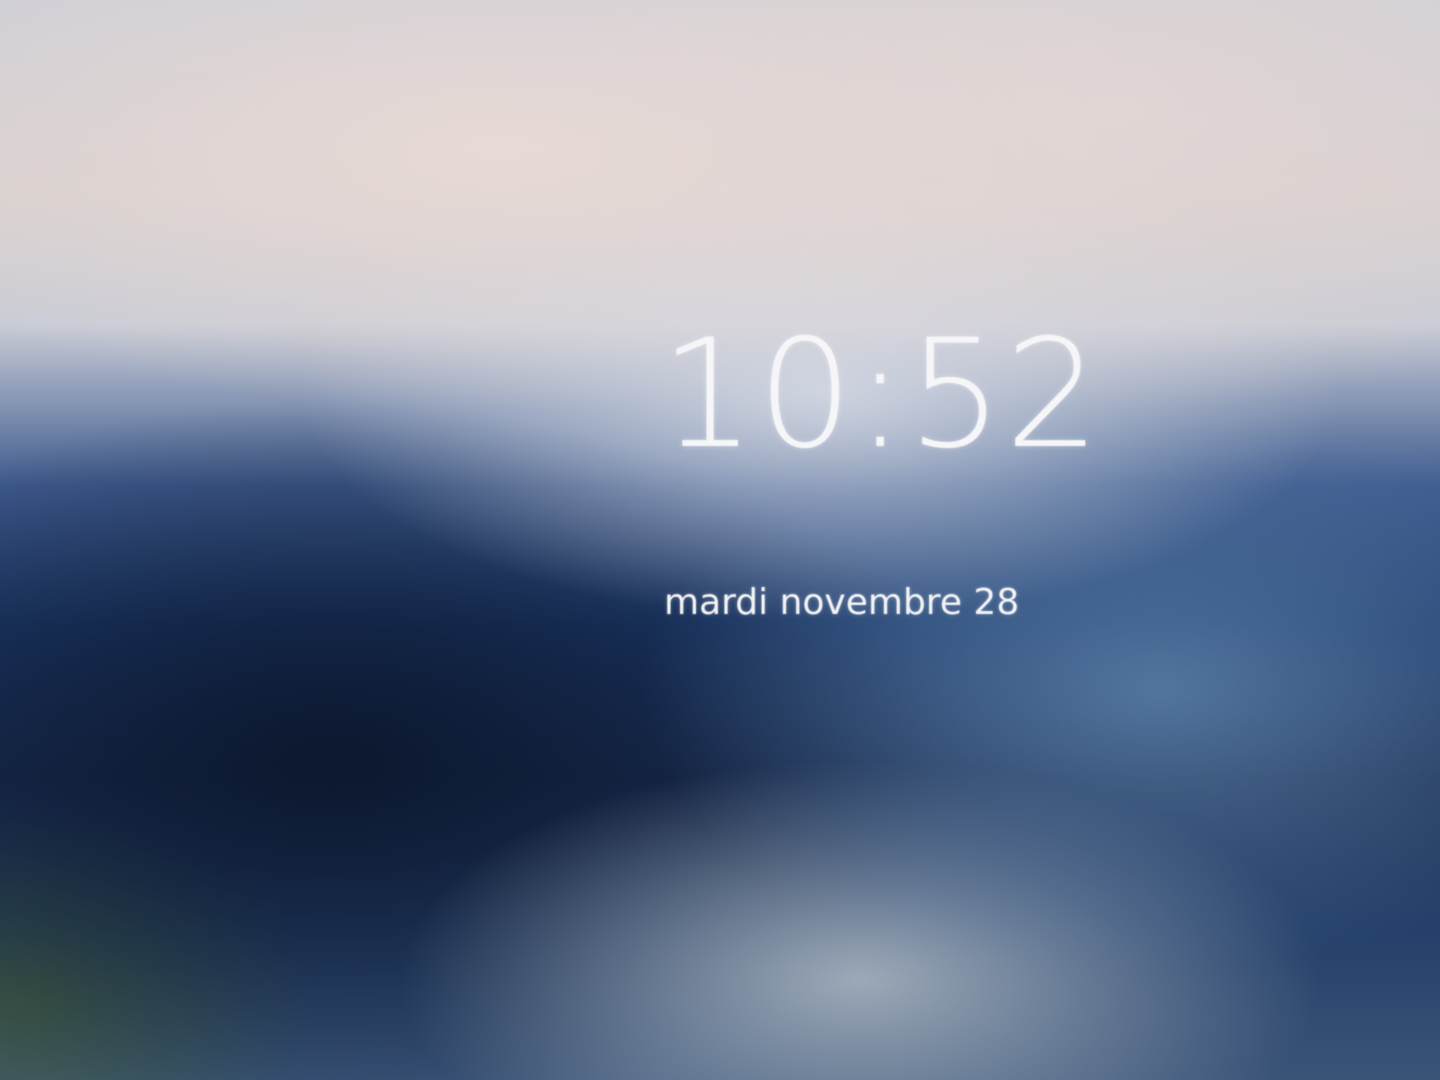 The height and width of the screenshot is (1080, 1440). I want to click on clock-time: 10:52, so click(881, 395).